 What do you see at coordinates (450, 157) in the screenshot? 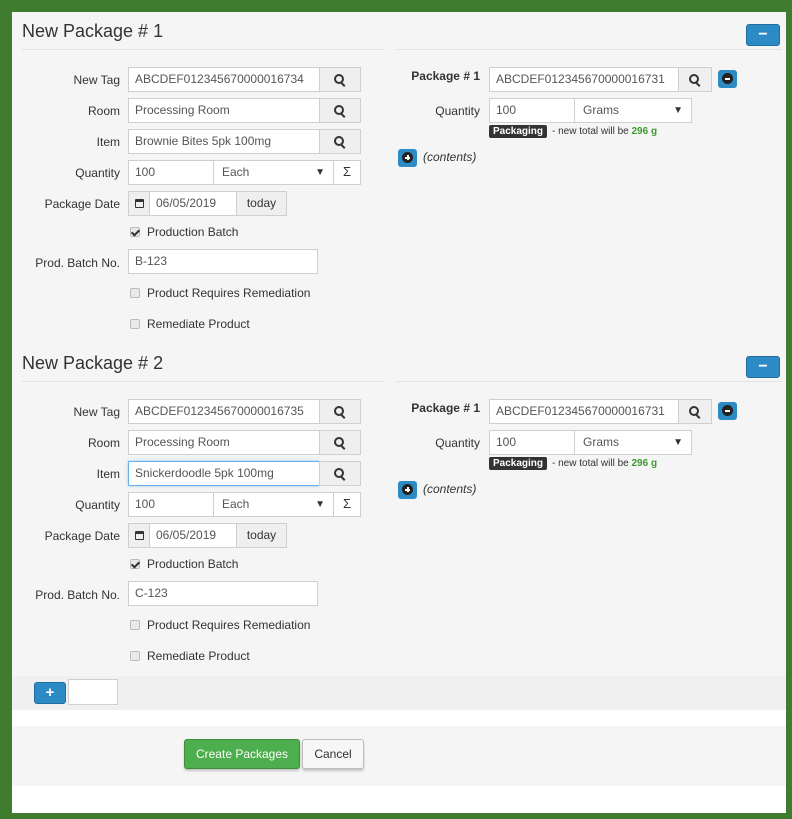
I see `contents-label: (contents)` at bounding box center [450, 157].